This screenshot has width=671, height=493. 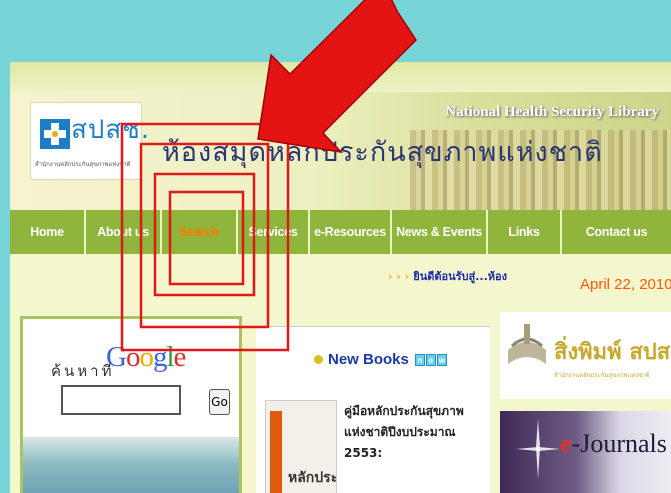 What do you see at coordinates (440, 232) in the screenshot?
I see `nav-news-events: News & Events` at bounding box center [440, 232].